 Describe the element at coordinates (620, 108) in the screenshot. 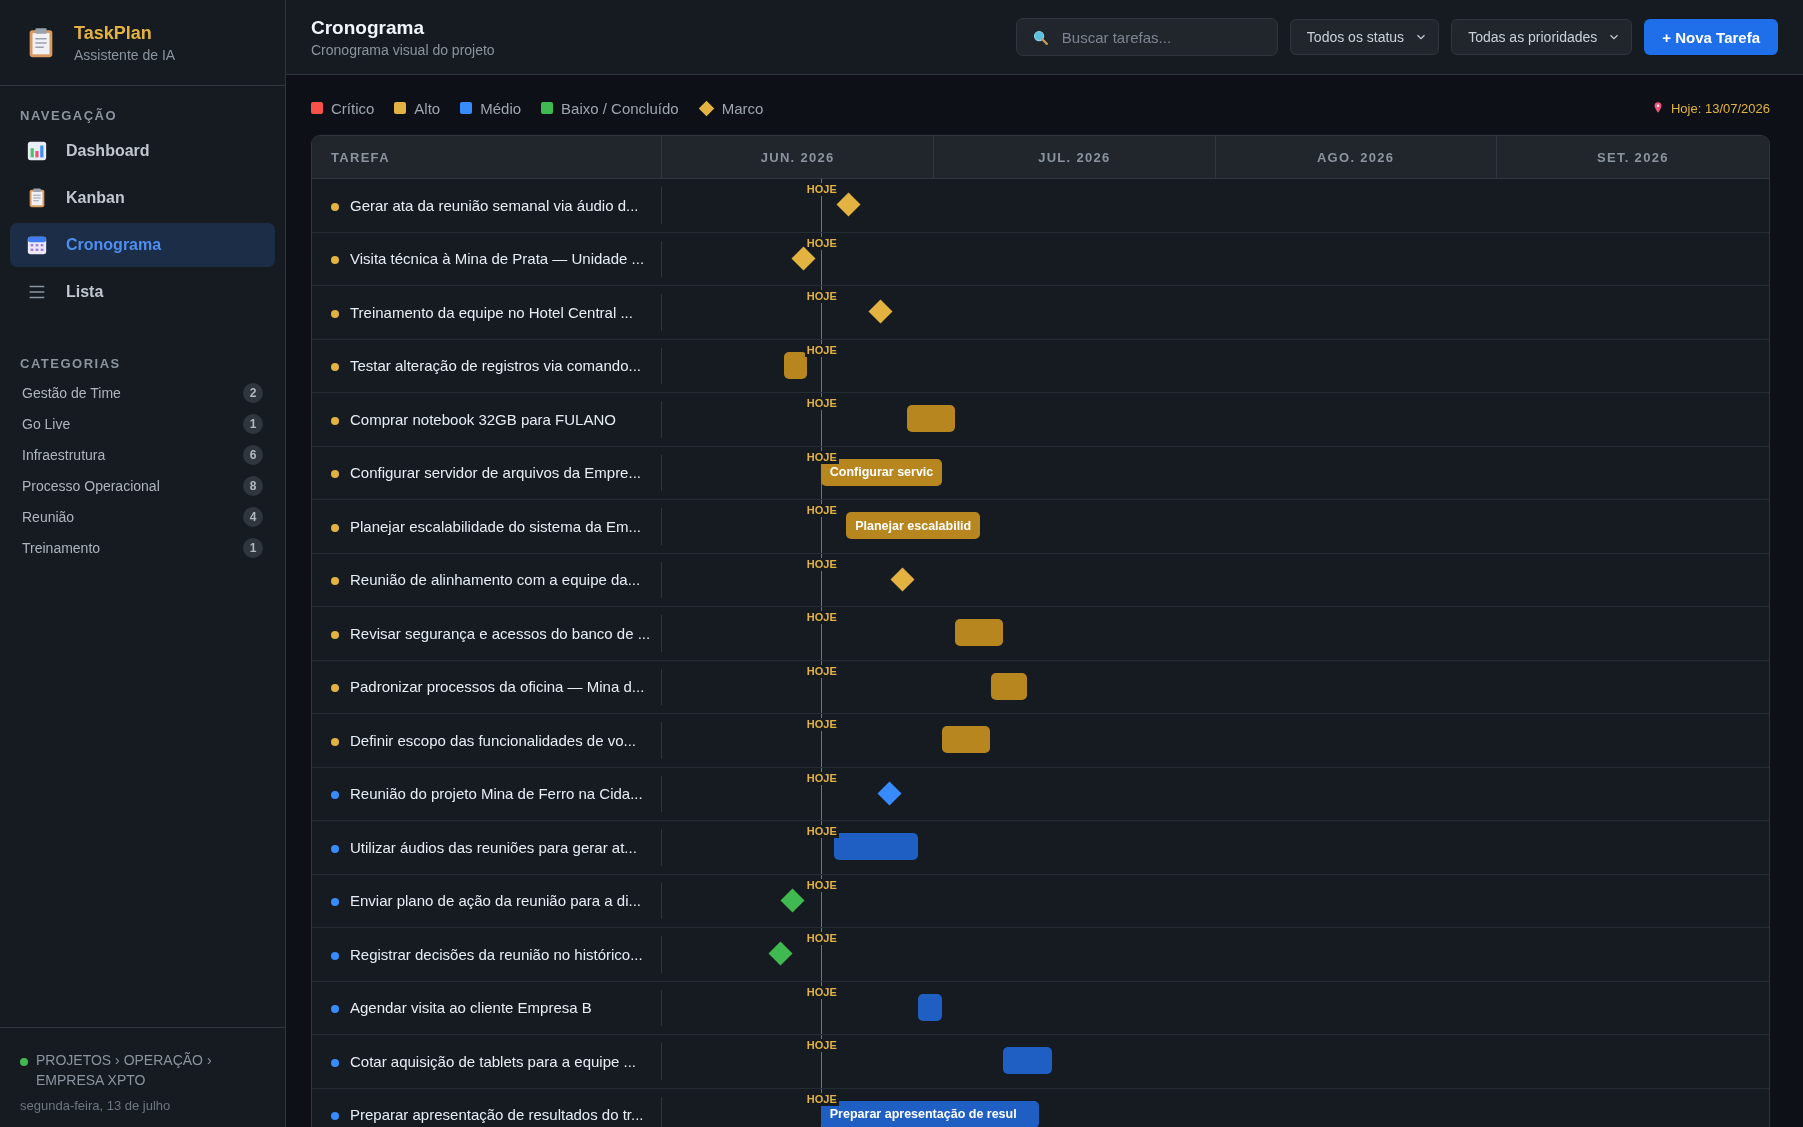

I see `legend-label: Baixo / Concluído` at that location.